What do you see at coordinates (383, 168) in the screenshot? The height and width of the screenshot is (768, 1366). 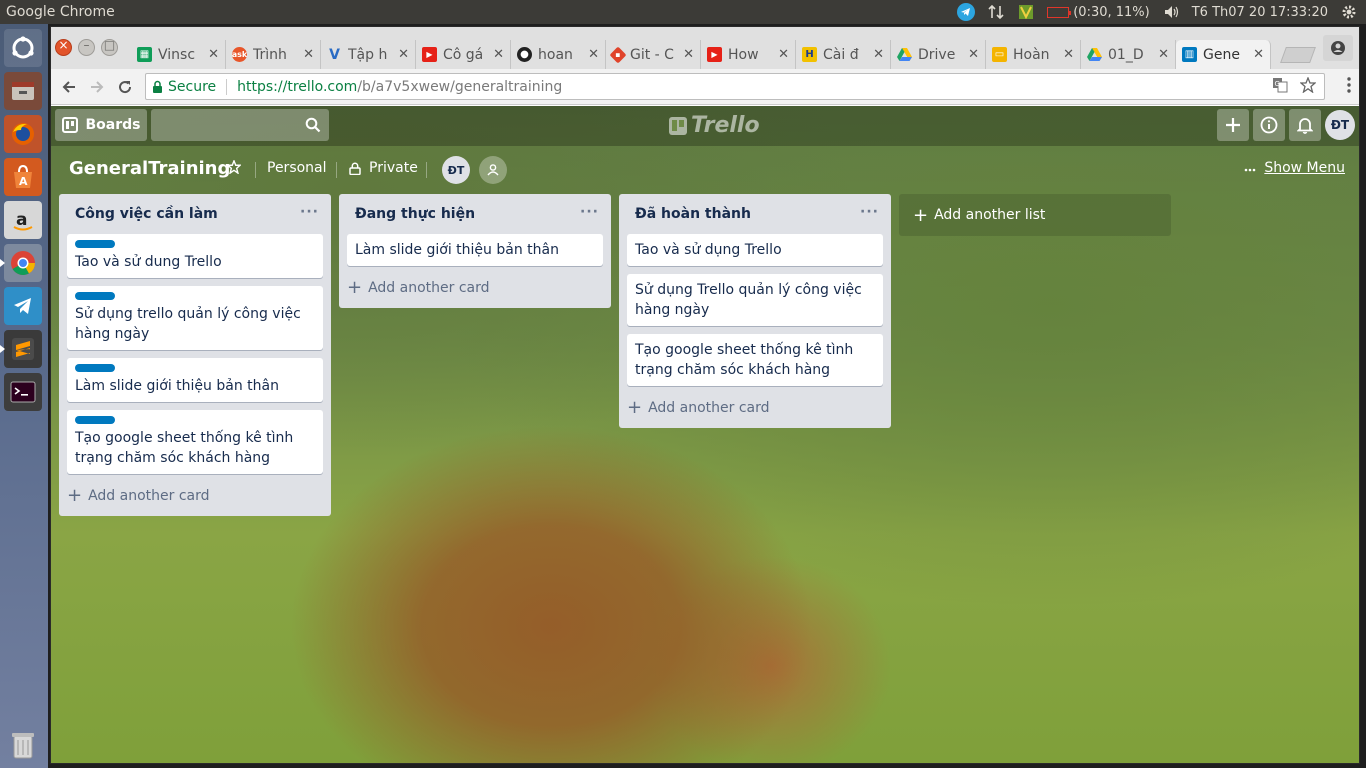 I see `visibility-button: Private` at bounding box center [383, 168].